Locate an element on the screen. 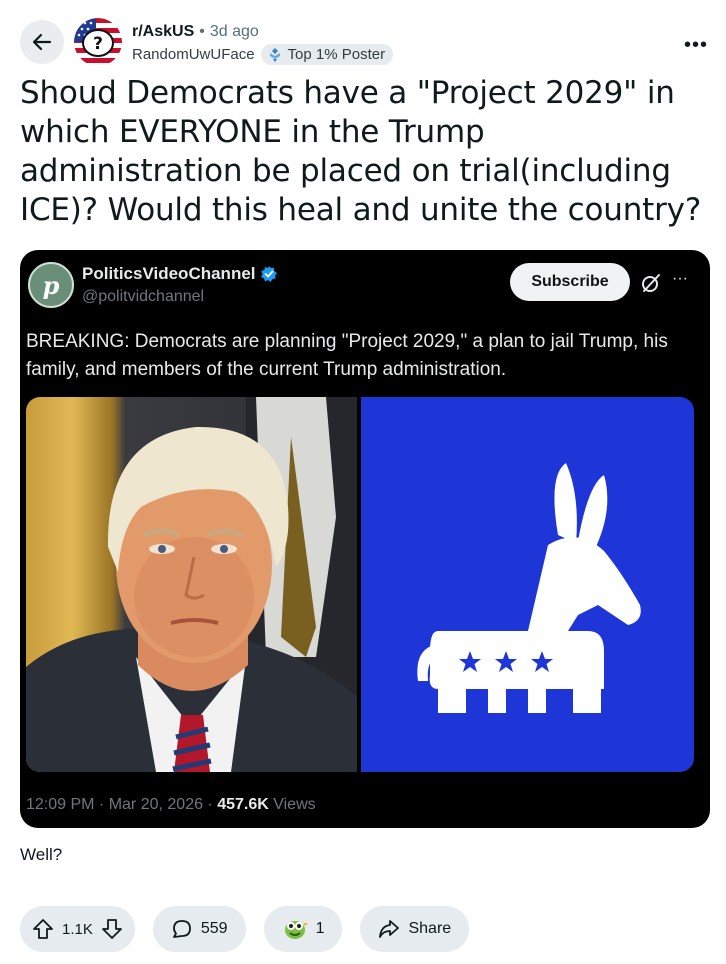  back-arrow-icon is located at coordinates (42, 42).